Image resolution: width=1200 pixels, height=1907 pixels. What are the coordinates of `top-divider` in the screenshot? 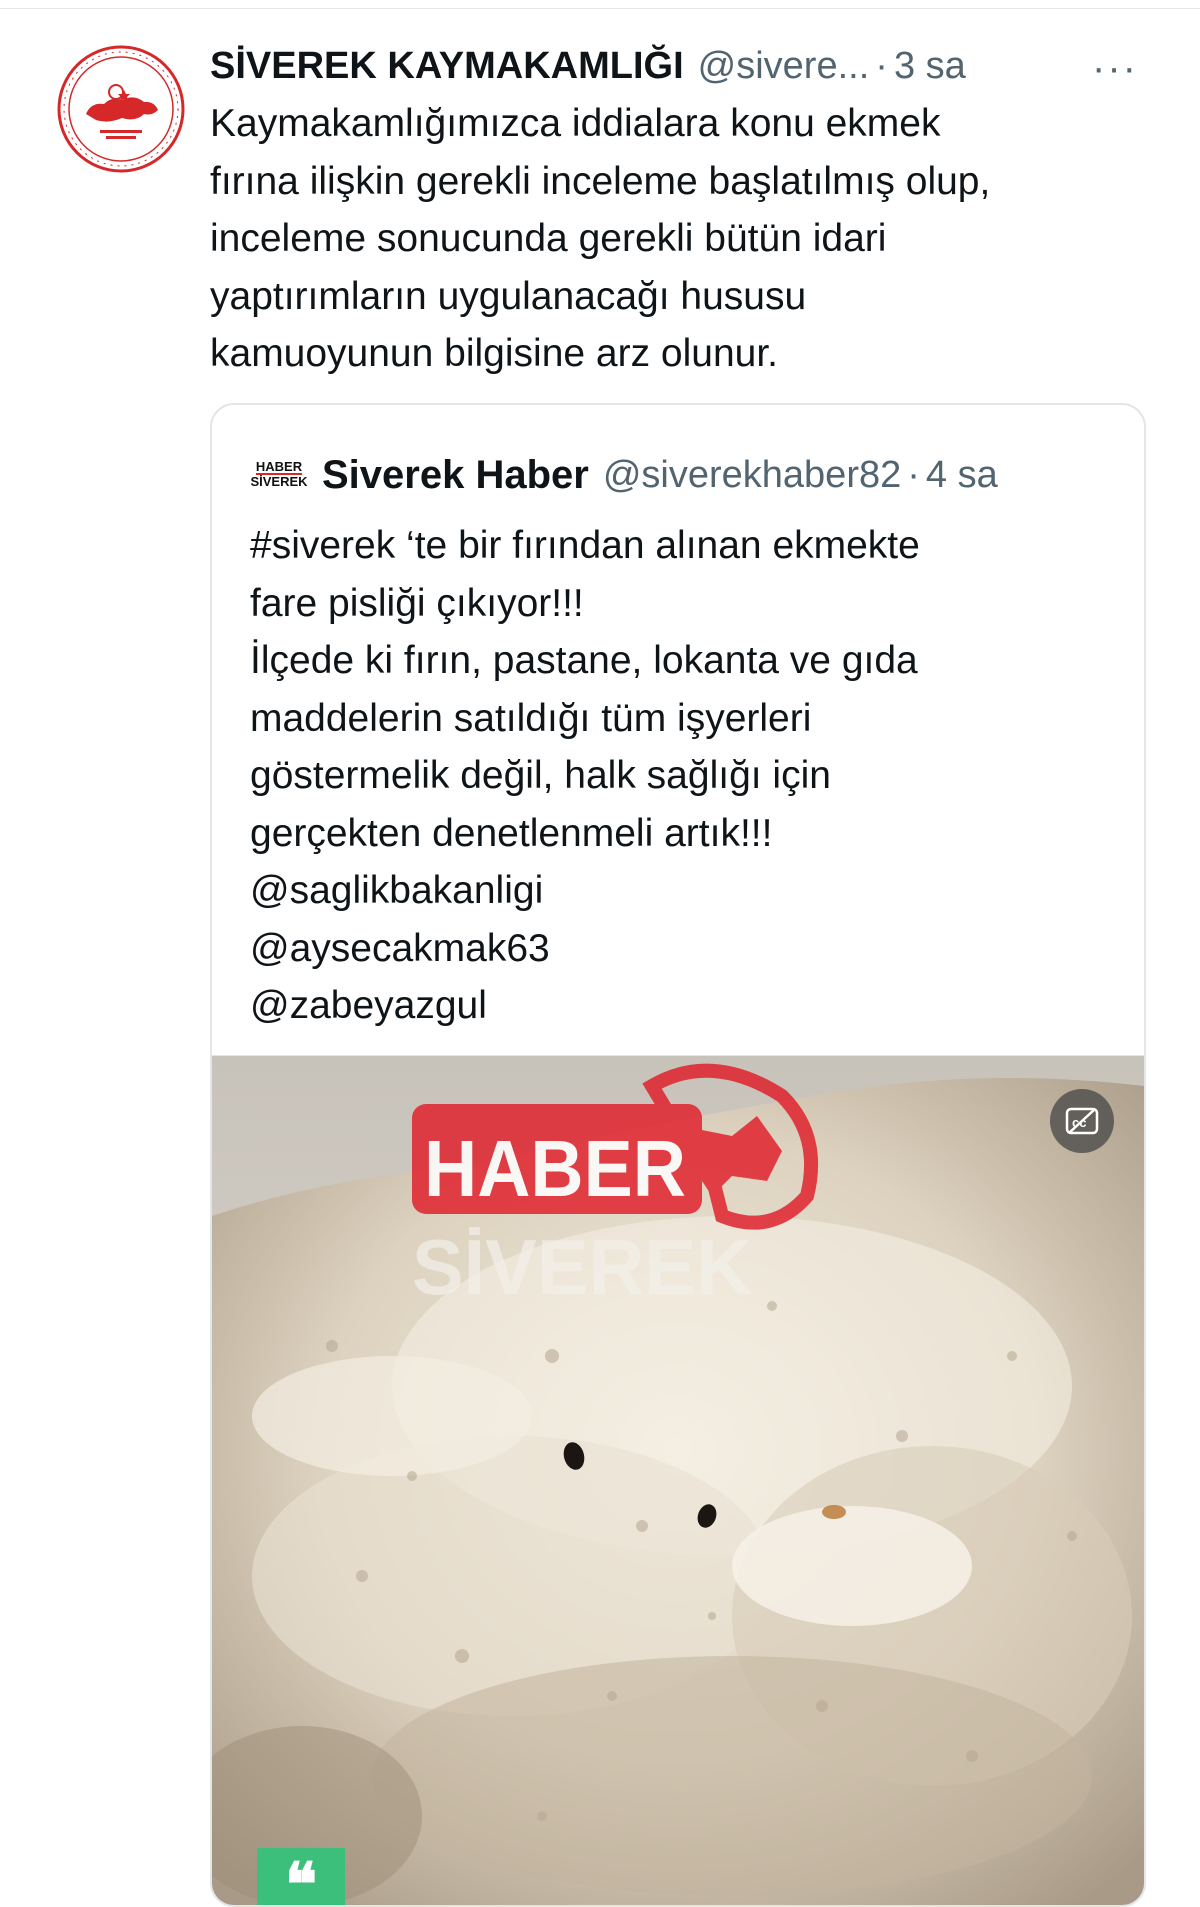 It's located at (600, 8).